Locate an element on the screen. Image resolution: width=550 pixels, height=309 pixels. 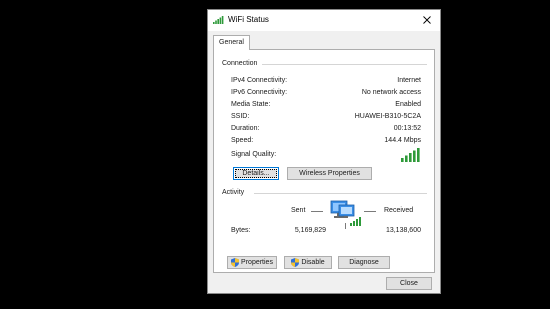
duration-label: Duration: is located at coordinates (245, 128).